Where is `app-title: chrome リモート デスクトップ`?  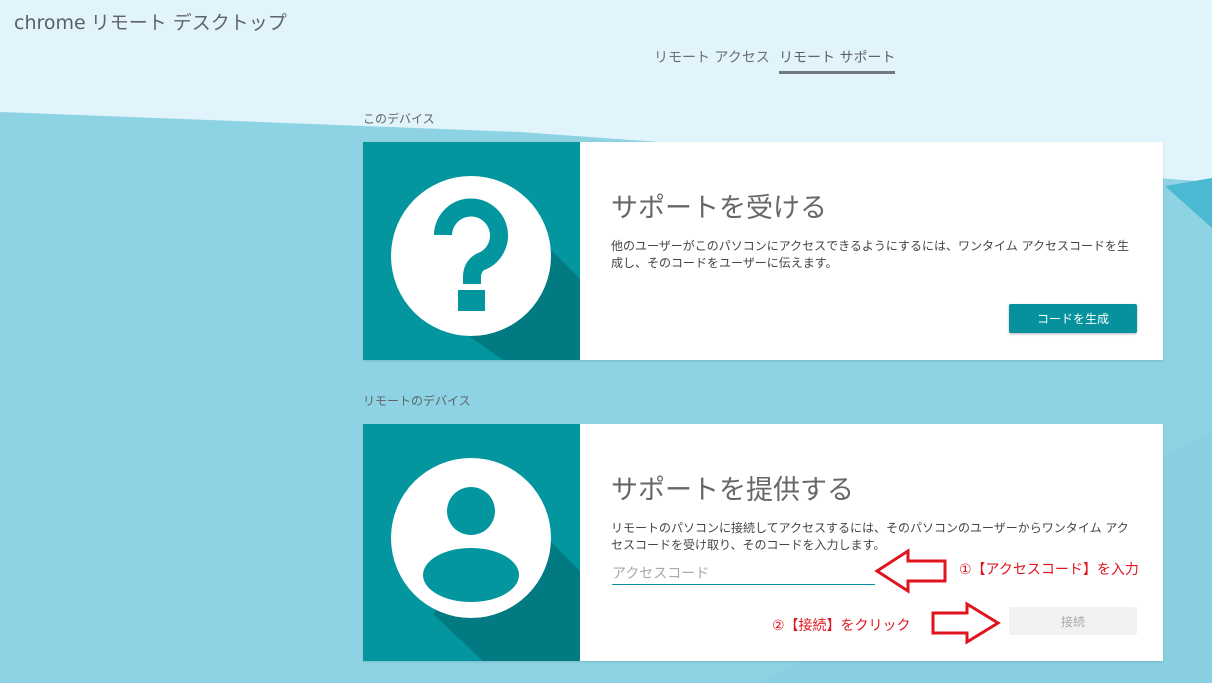
app-title: chrome リモート デスクトップ is located at coordinates (150, 21).